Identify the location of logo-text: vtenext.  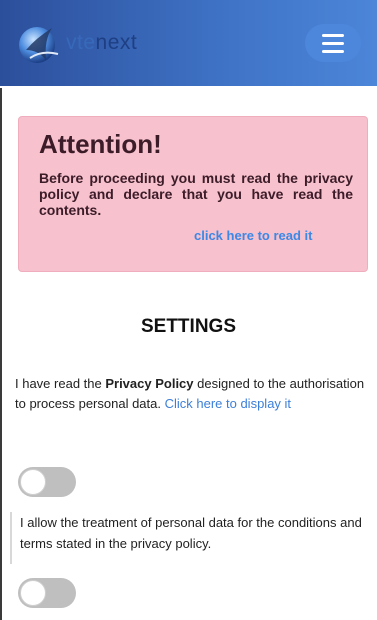
(101, 43).